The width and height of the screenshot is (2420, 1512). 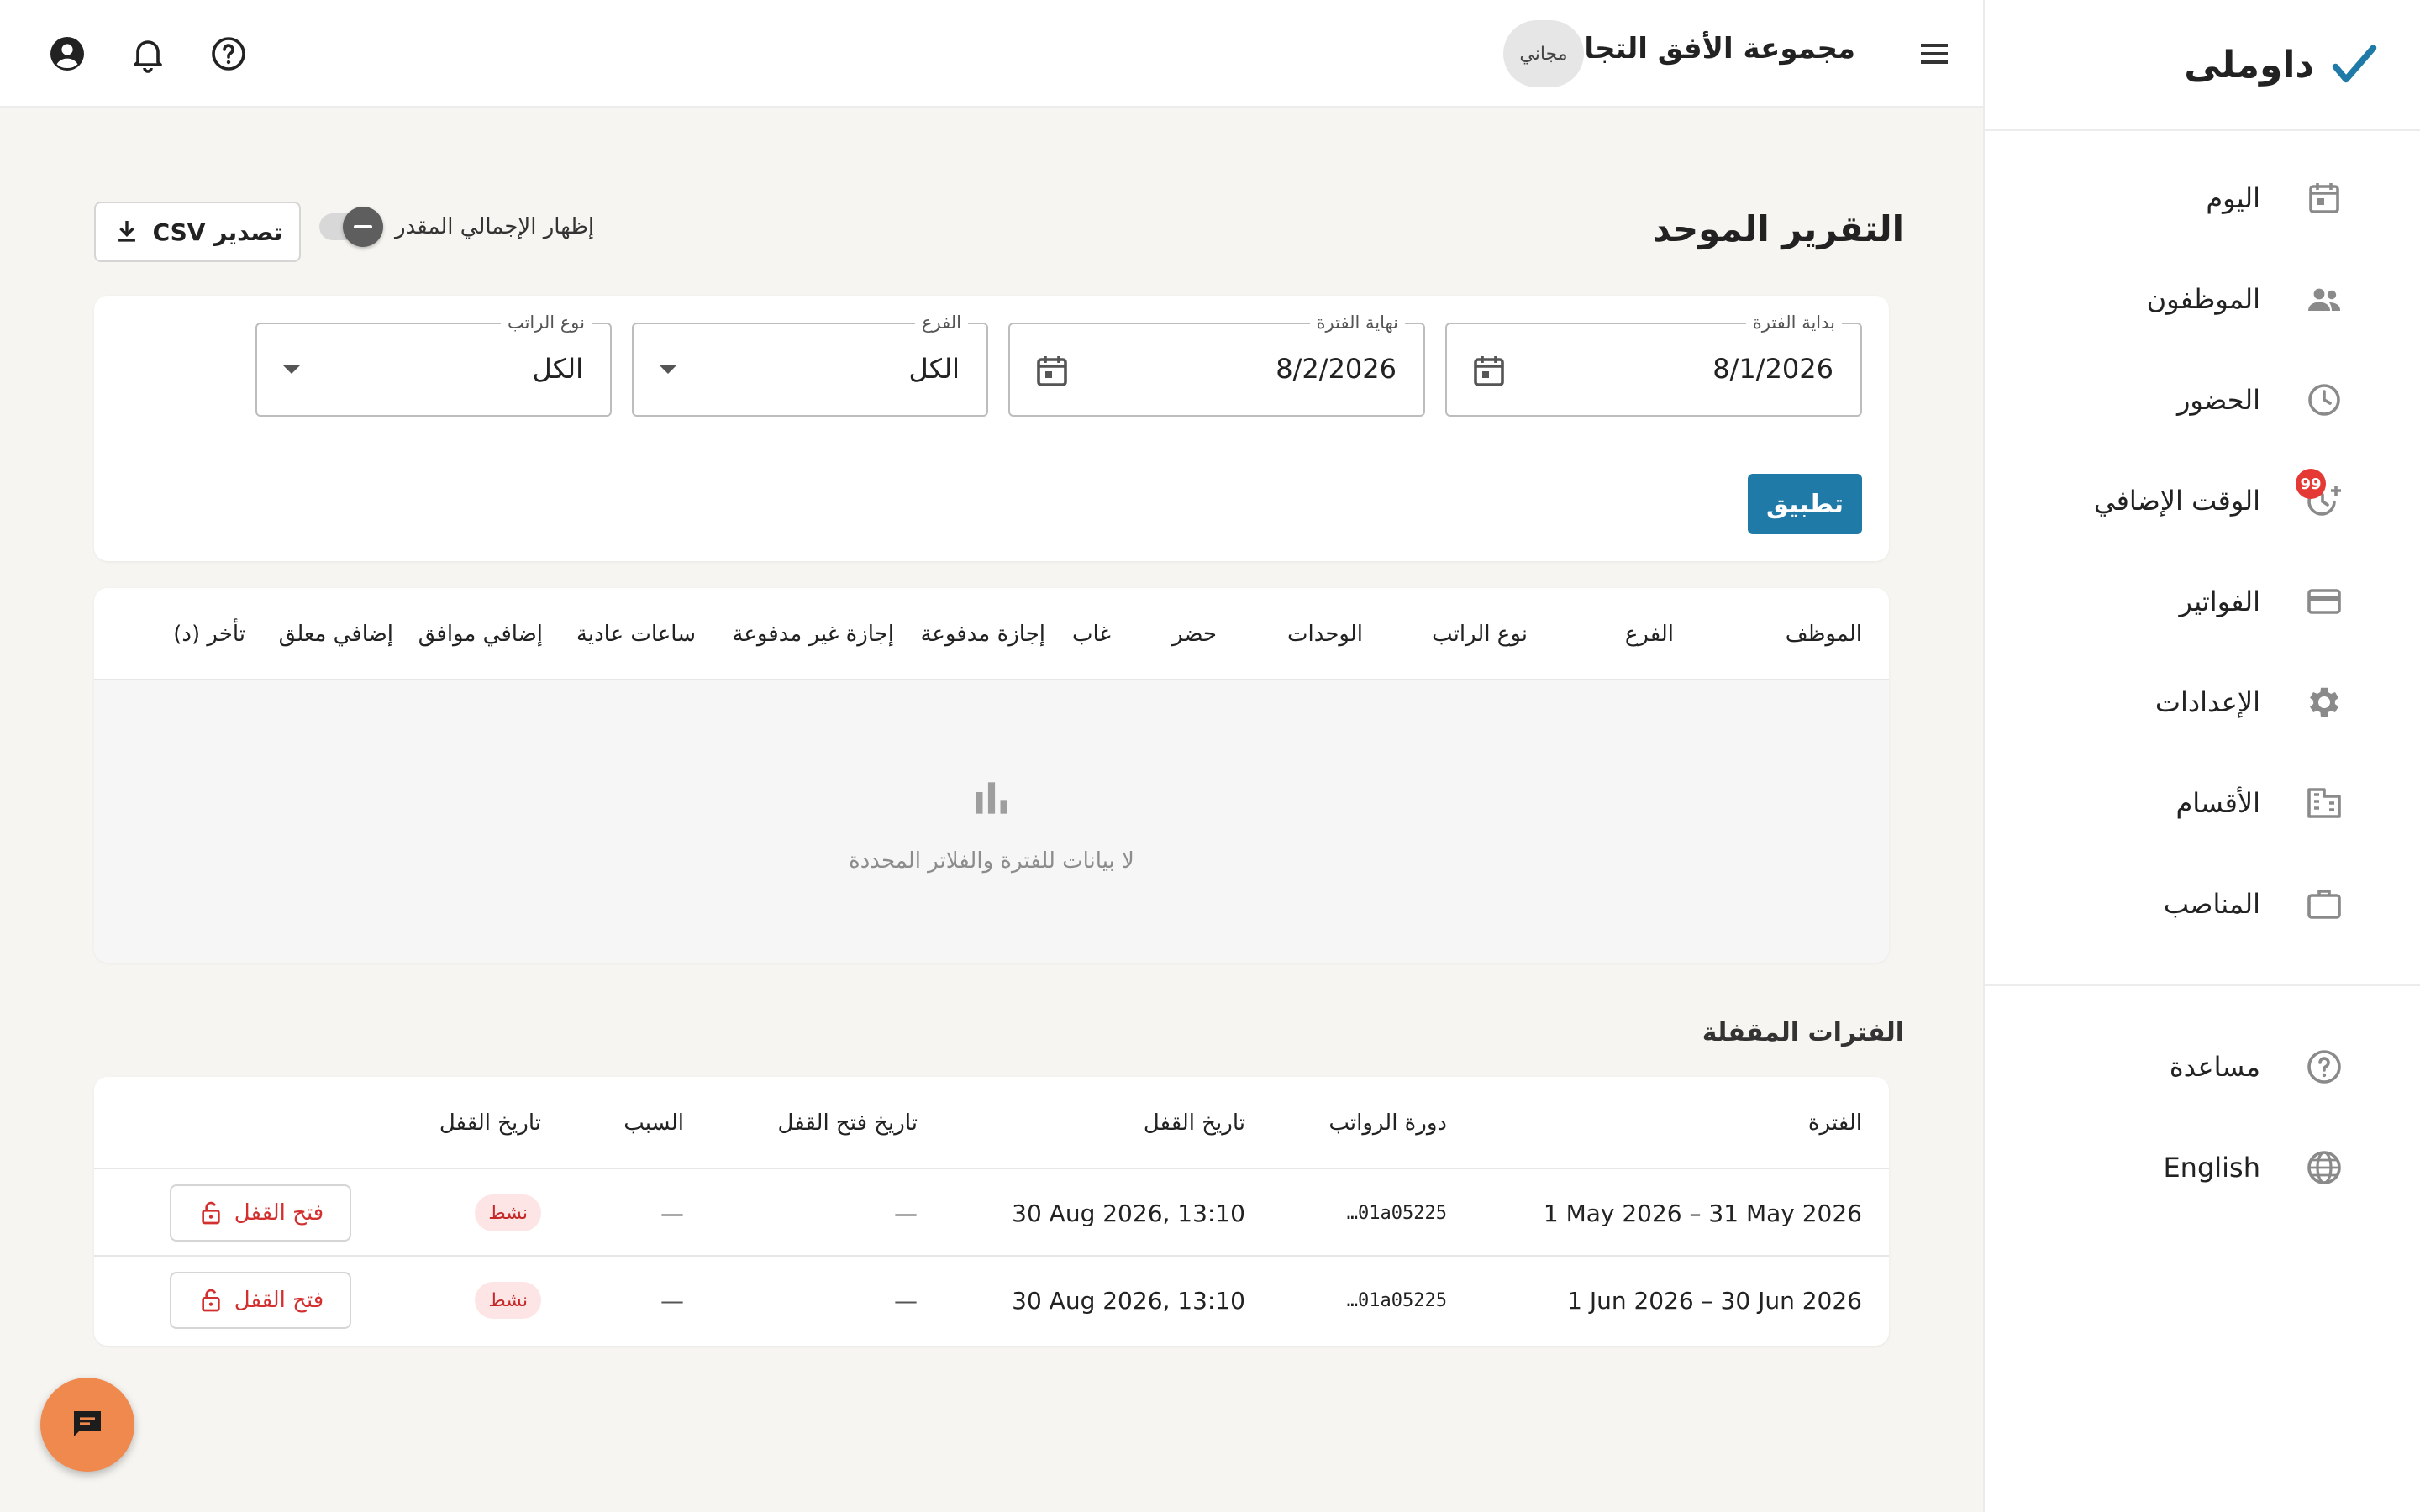 What do you see at coordinates (546, 322) in the screenshot?
I see `field-legend: نوع الراتب` at bounding box center [546, 322].